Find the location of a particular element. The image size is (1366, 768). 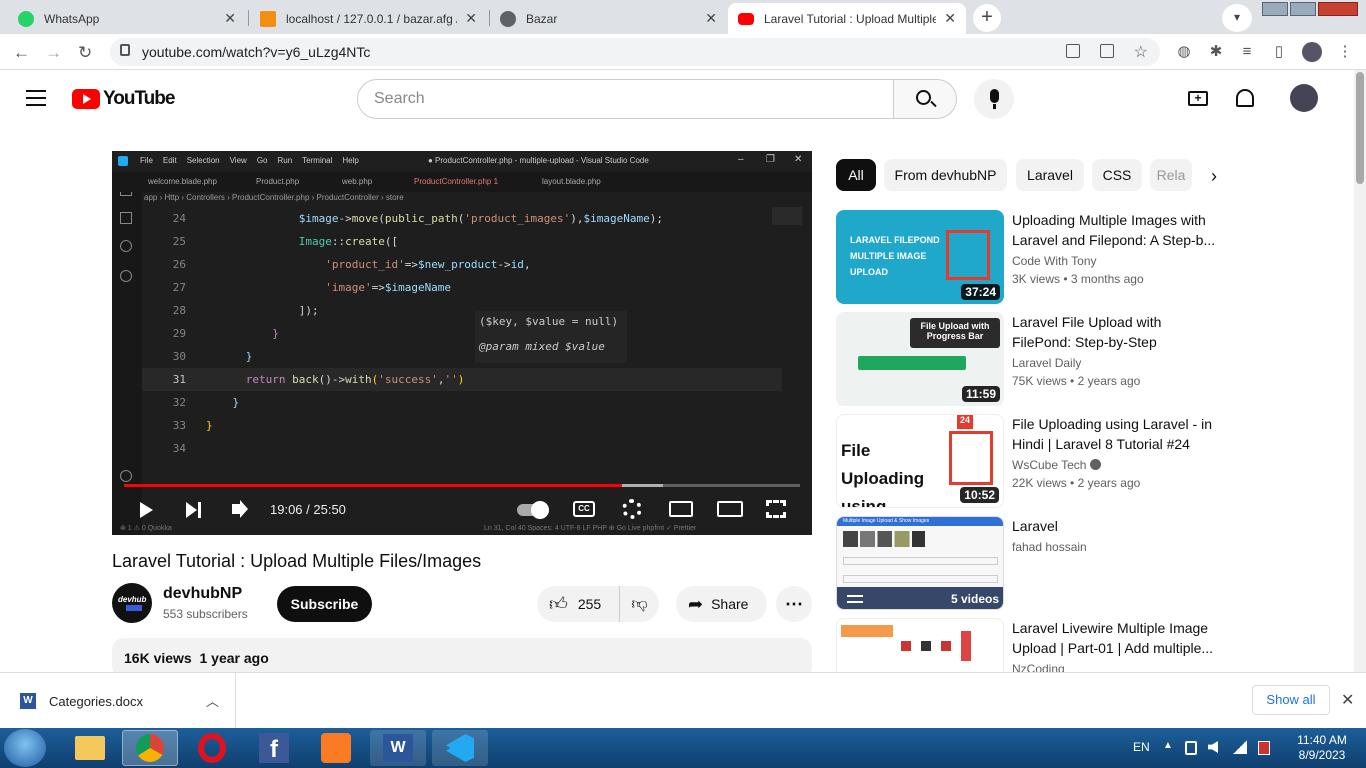

more-actions-button: ⋯ is located at coordinates (794, 604).